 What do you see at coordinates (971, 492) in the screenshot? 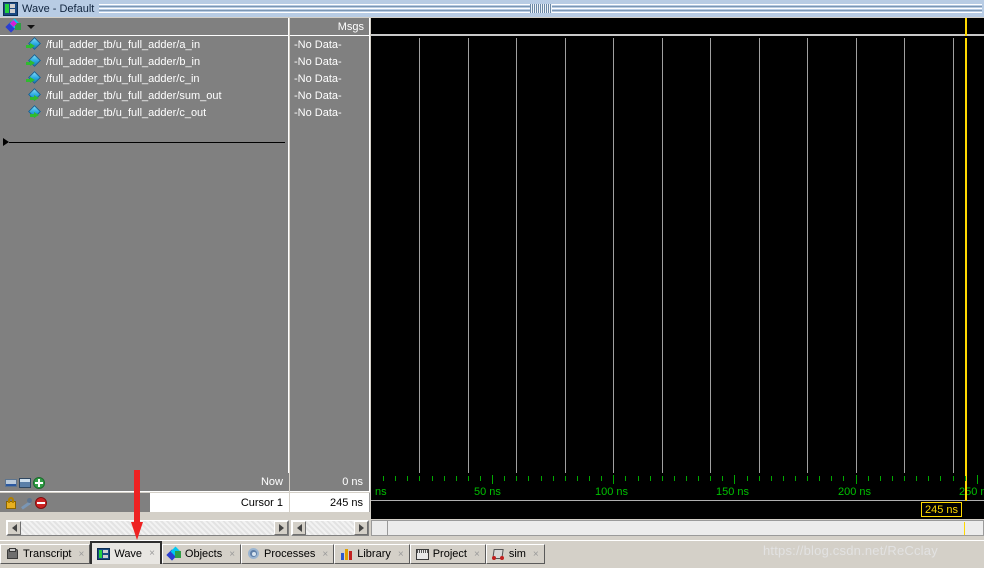
I see `ruler-tick-label: 250 ns` at bounding box center [971, 492].